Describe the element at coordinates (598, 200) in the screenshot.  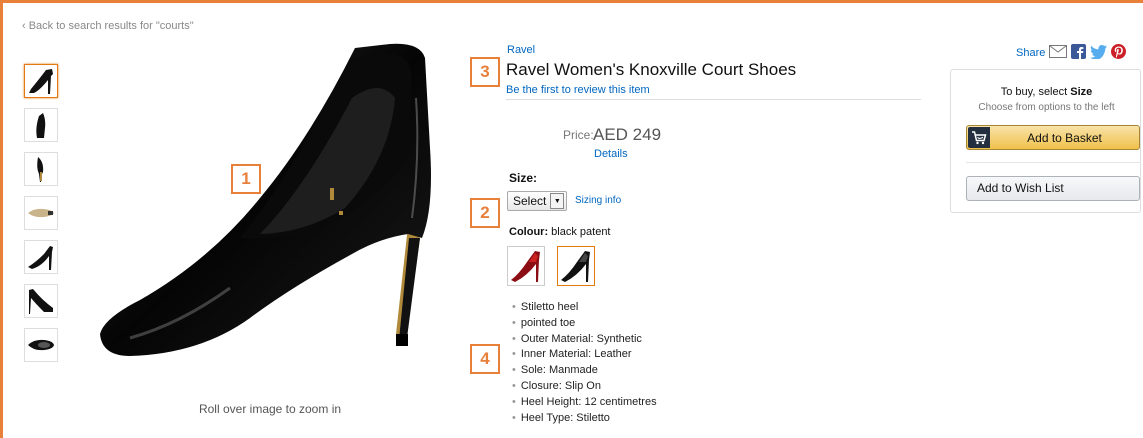
I see `sizing-info-link: Sizing info` at that location.